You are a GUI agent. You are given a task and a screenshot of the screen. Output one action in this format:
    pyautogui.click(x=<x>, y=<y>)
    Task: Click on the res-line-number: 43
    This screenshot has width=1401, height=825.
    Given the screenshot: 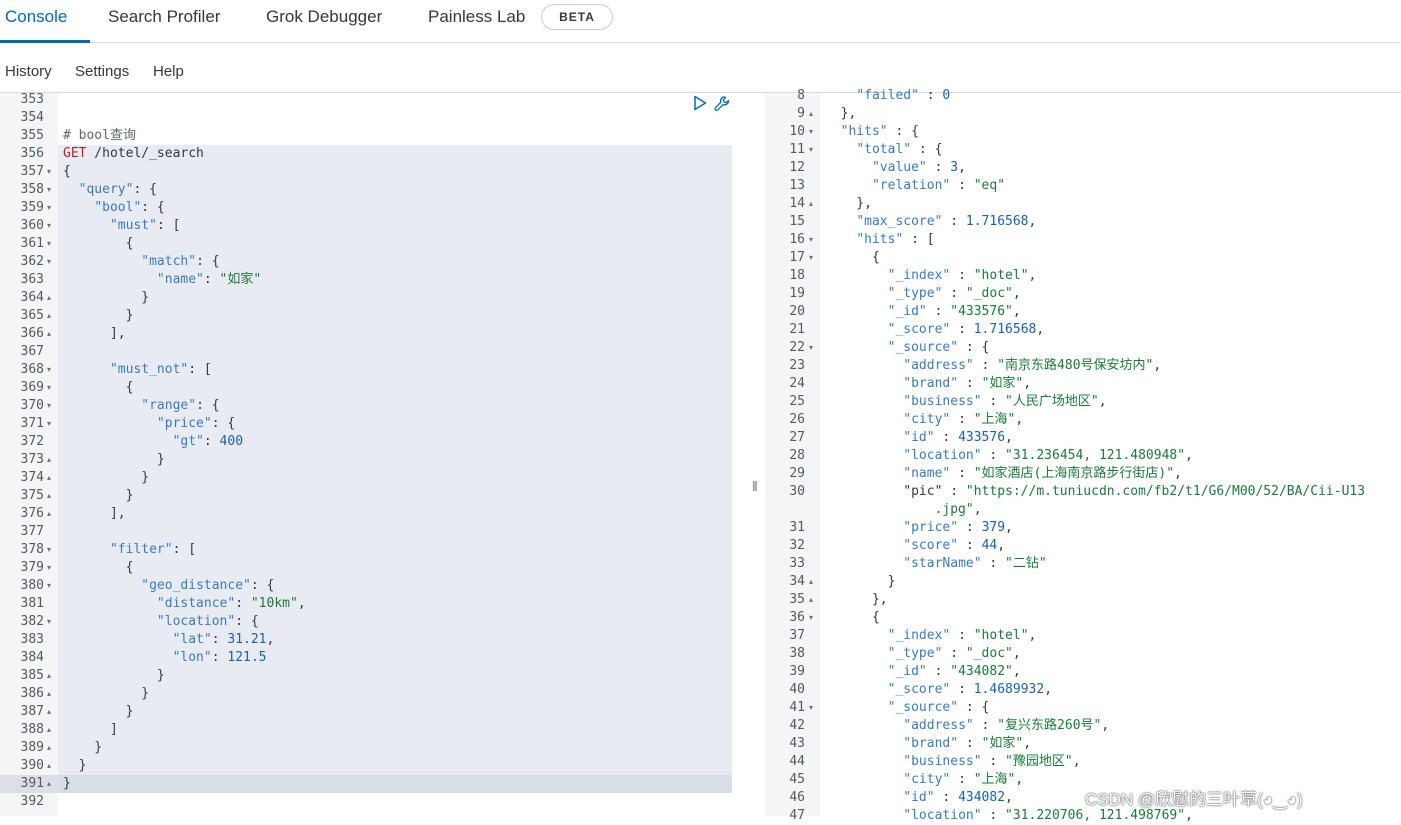 What is the action you would take?
    pyautogui.click(x=797, y=743)
    